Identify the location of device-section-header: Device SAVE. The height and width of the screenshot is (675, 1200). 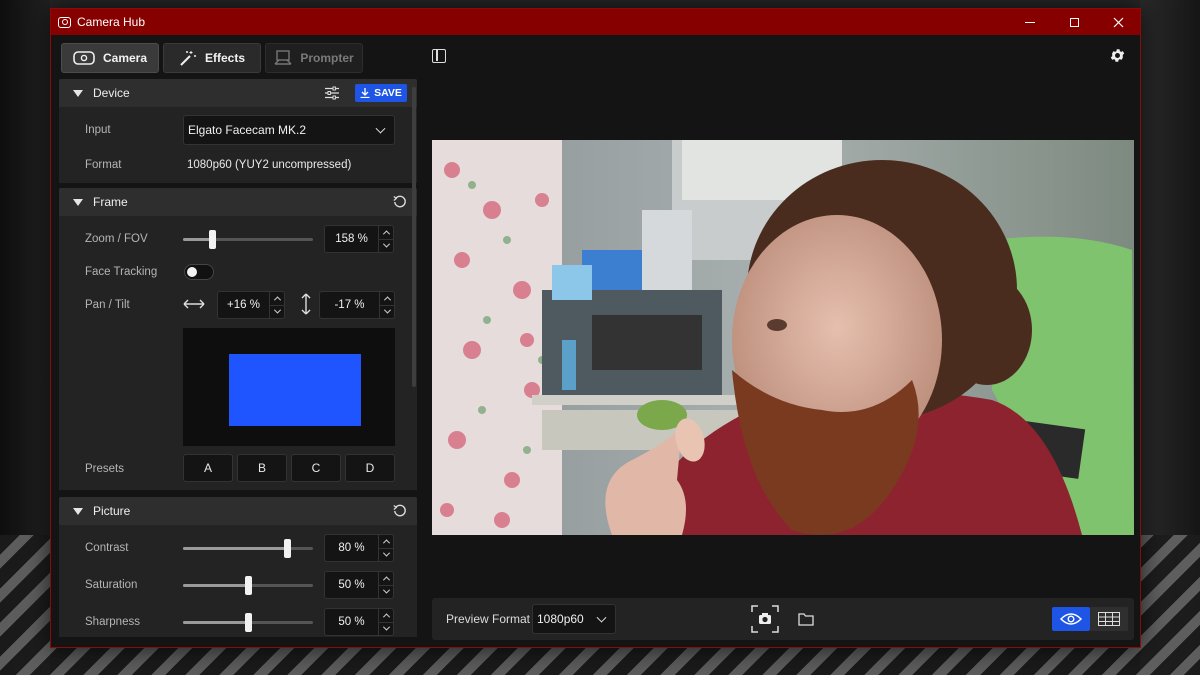
(238, 93).